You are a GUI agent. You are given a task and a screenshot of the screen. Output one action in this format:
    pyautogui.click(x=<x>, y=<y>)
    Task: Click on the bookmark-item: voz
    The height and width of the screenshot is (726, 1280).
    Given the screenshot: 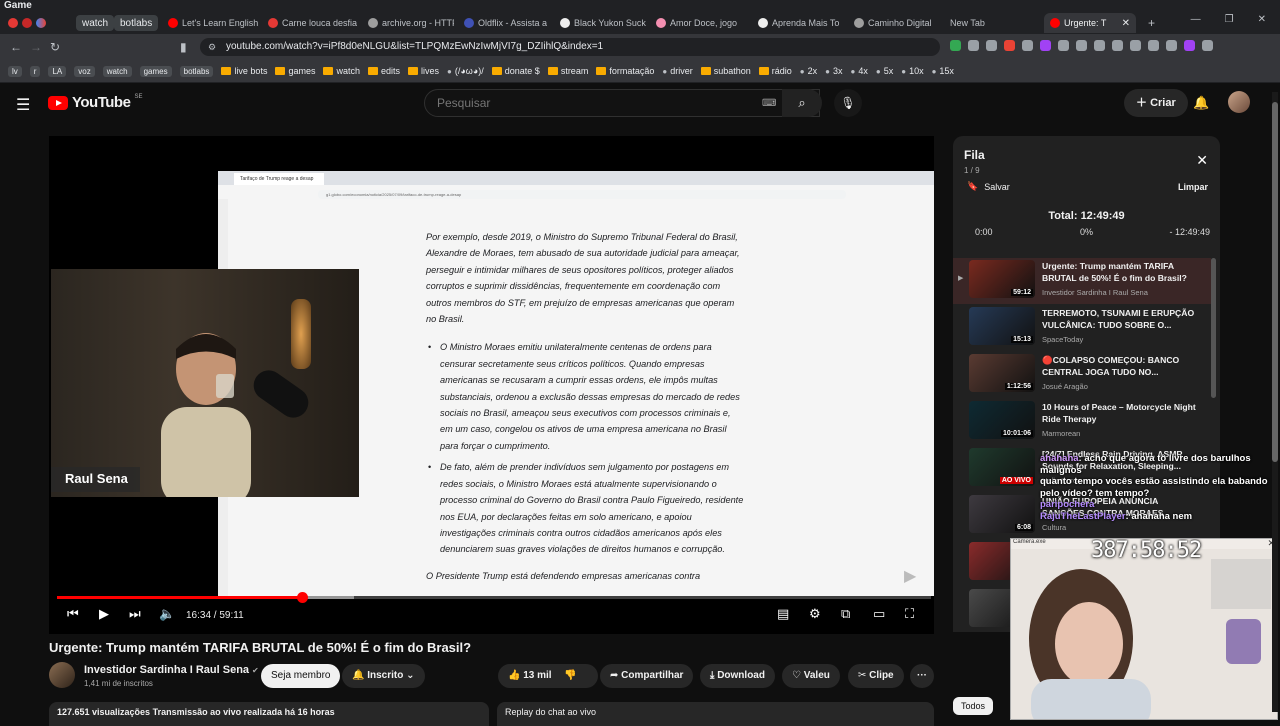 What is the action you would take?
    pyautogui.click(x=84, y=71)
    